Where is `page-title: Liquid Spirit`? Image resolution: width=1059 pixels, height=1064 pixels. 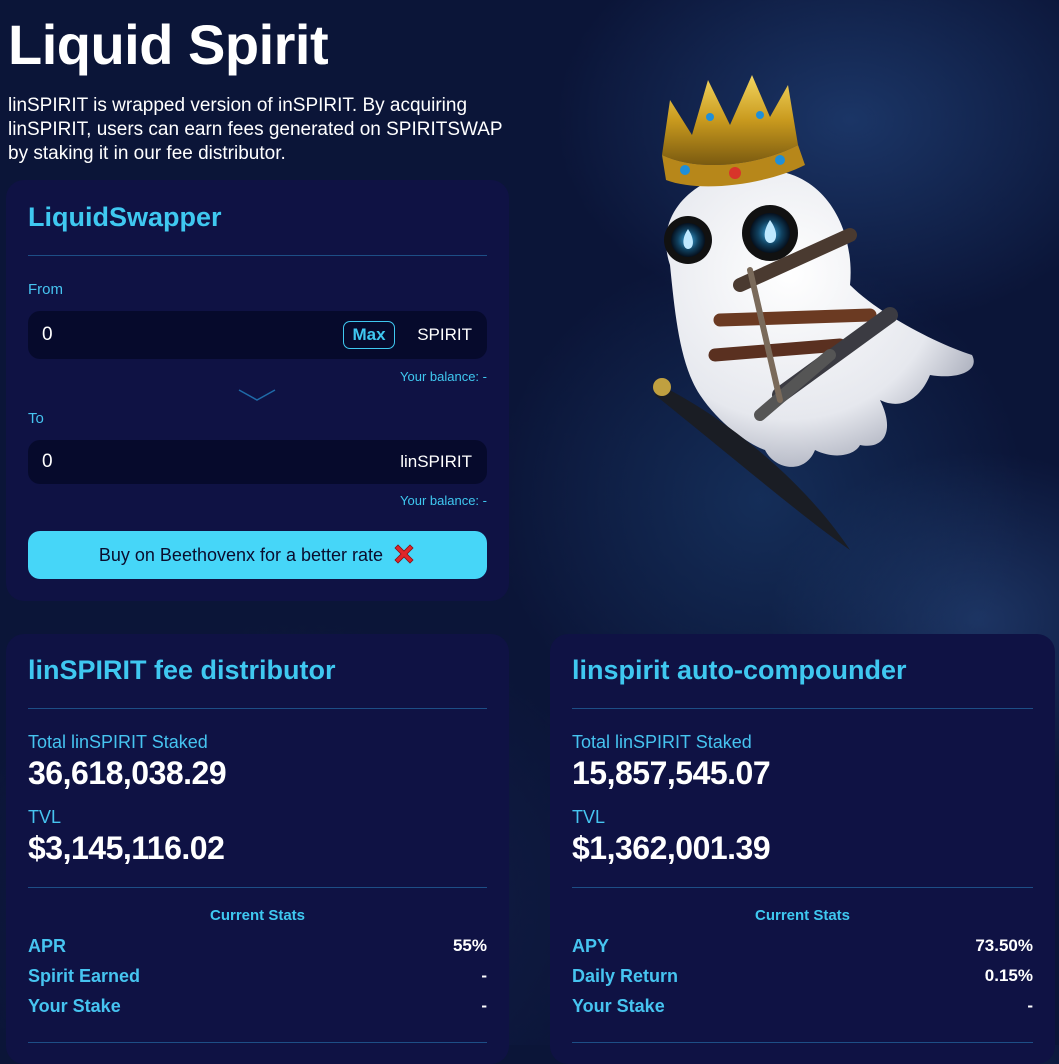
page-title: Liquid Spirit is located at coordinates (168, 44).